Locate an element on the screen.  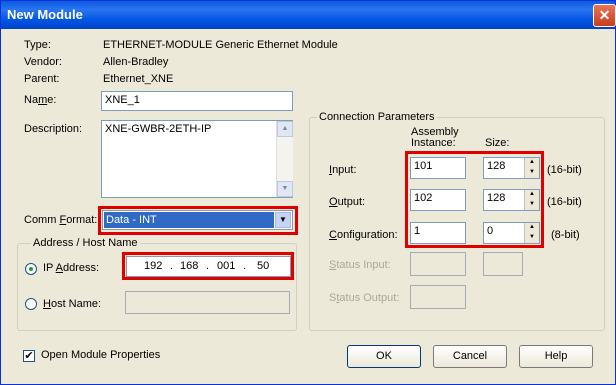
connection-parameters-title: Connection Parameters is located at coordinates (377, 117).